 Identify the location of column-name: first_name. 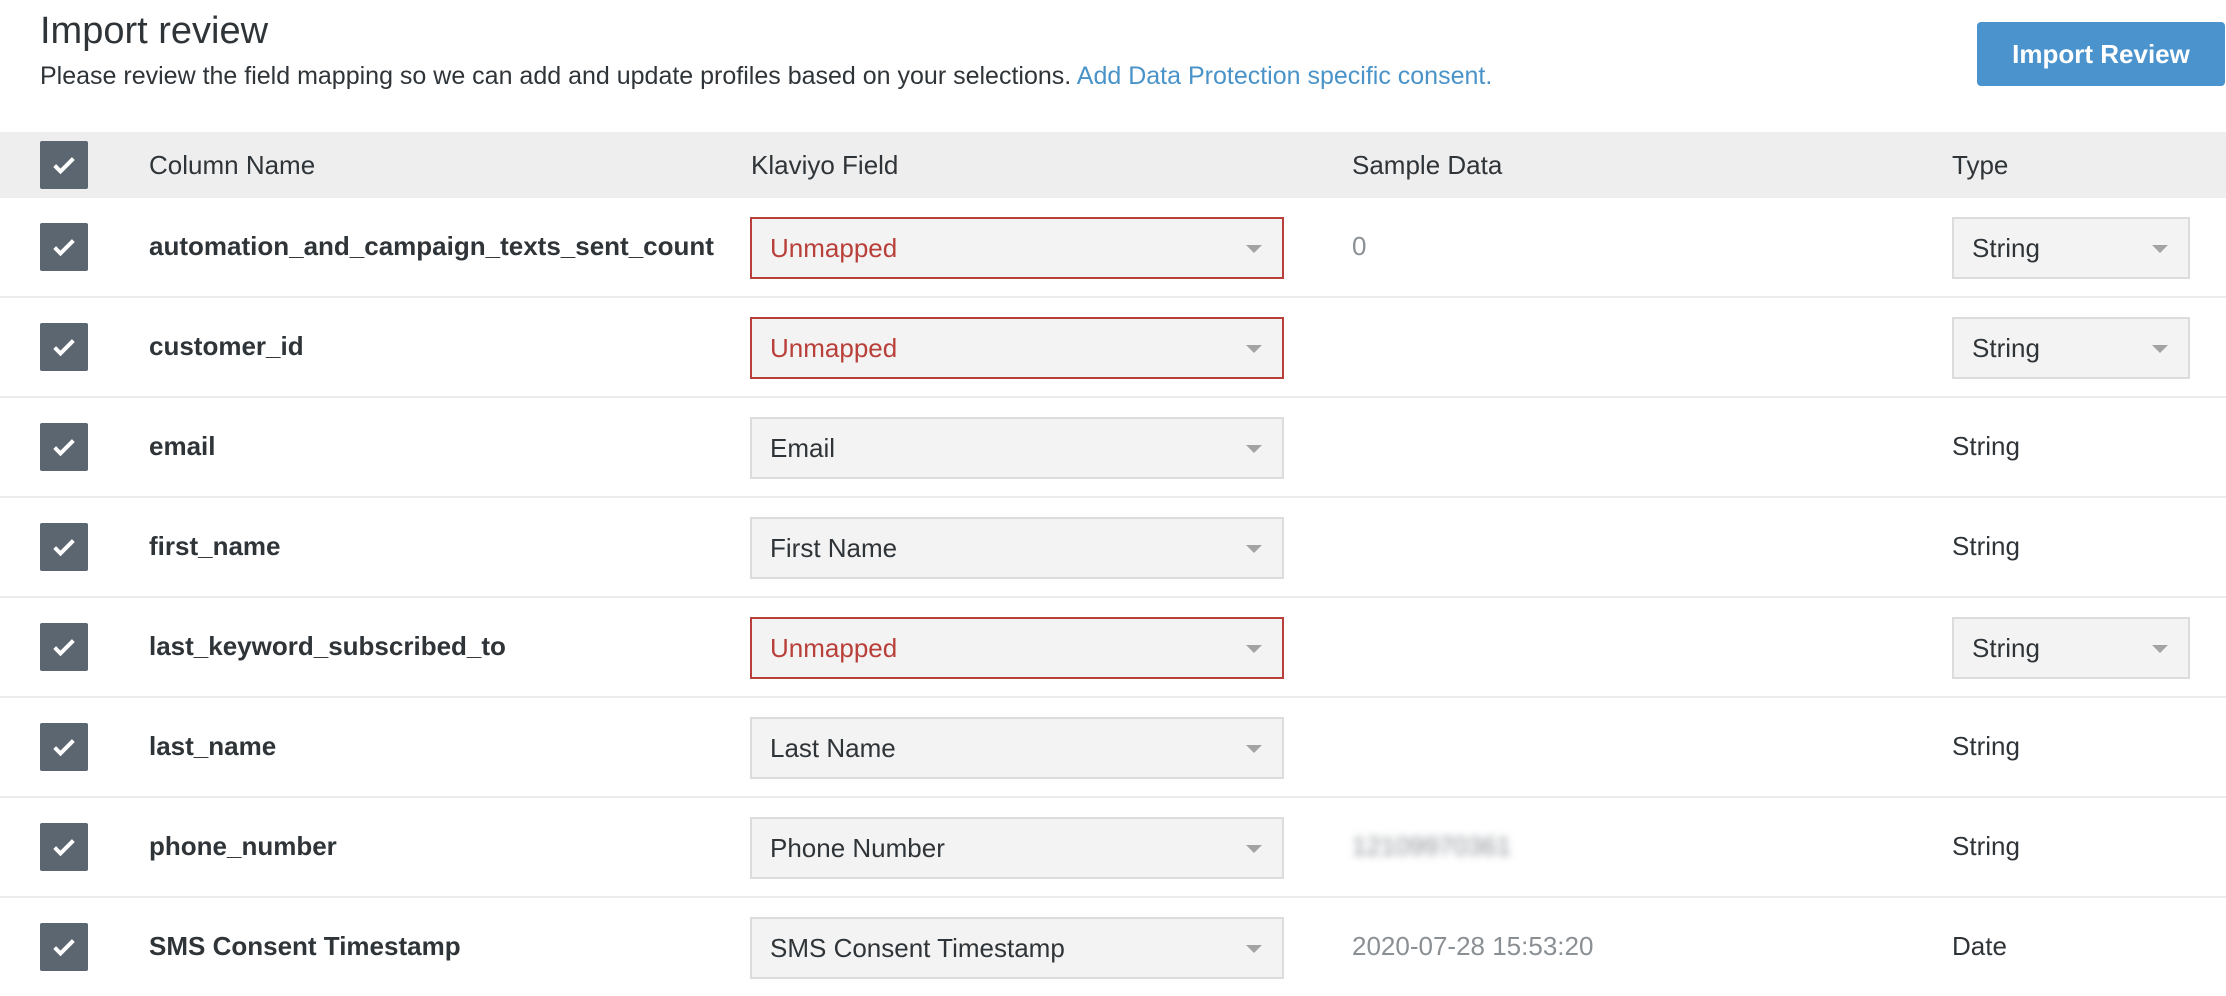
(215, 546).